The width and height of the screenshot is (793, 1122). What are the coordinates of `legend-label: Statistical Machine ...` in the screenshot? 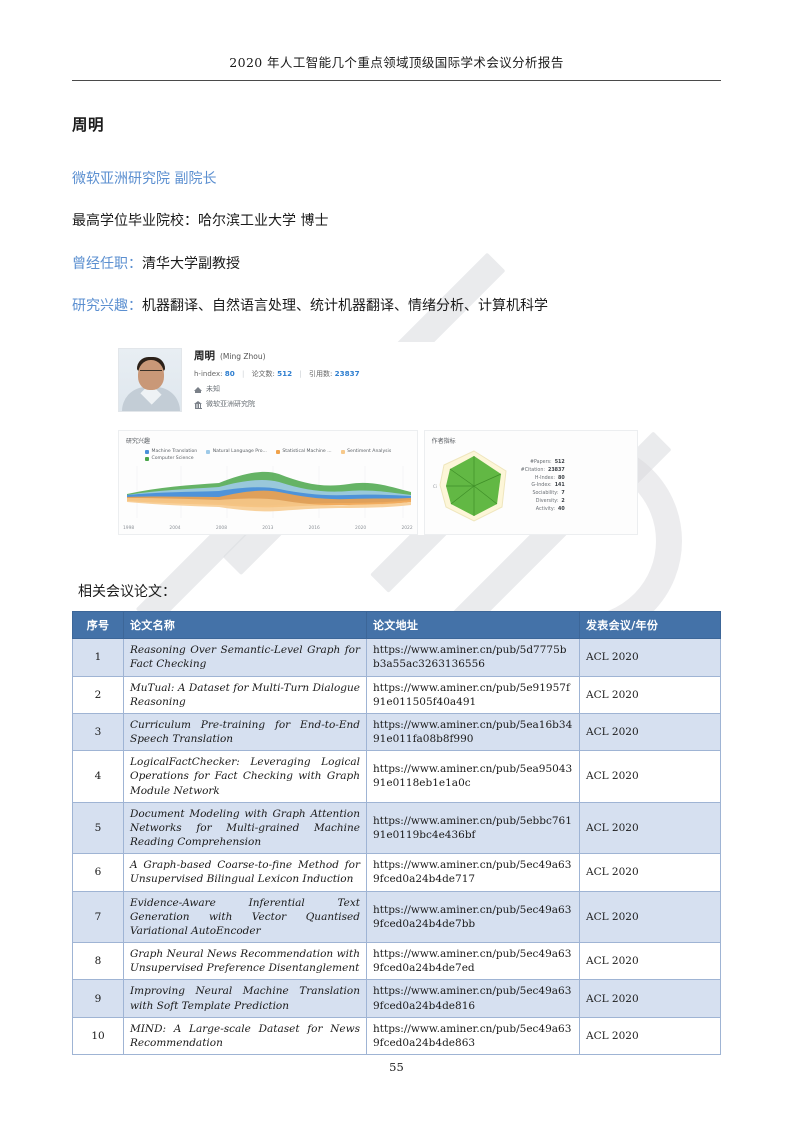 It's located at (307, 452).